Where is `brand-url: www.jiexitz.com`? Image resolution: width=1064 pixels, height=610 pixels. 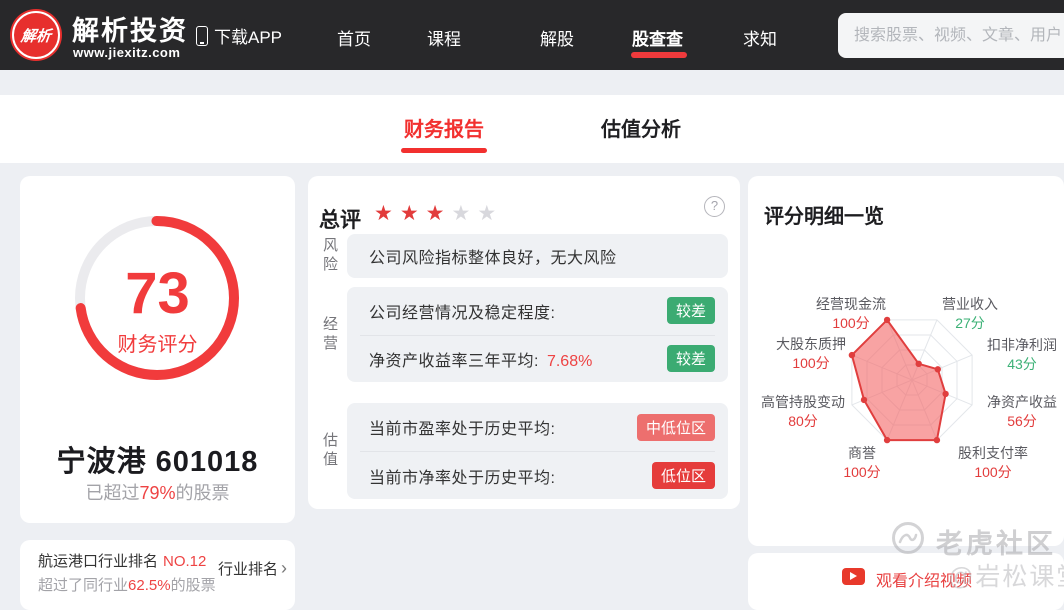 brand-url: www.jiexitz.com is located at coordinates (127, 52).